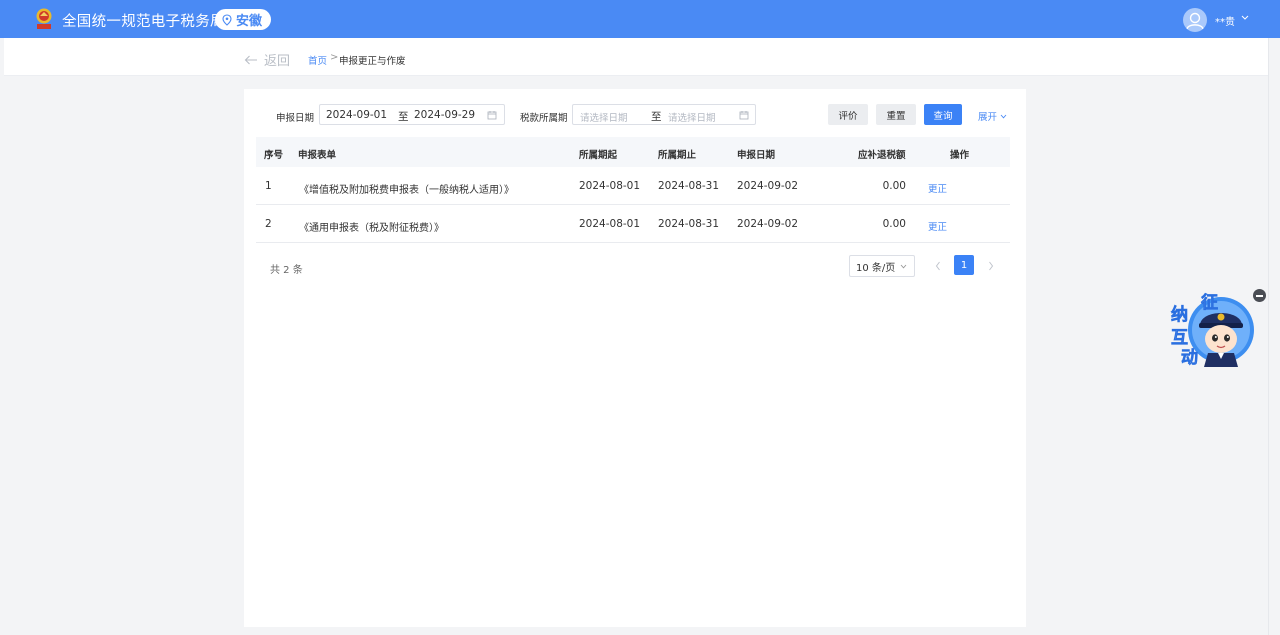 Image resolution: width=1280 pixels, height=635 pixels. I want to click on mascot-icon: 征 纳 互 动, so click(1212, 330).